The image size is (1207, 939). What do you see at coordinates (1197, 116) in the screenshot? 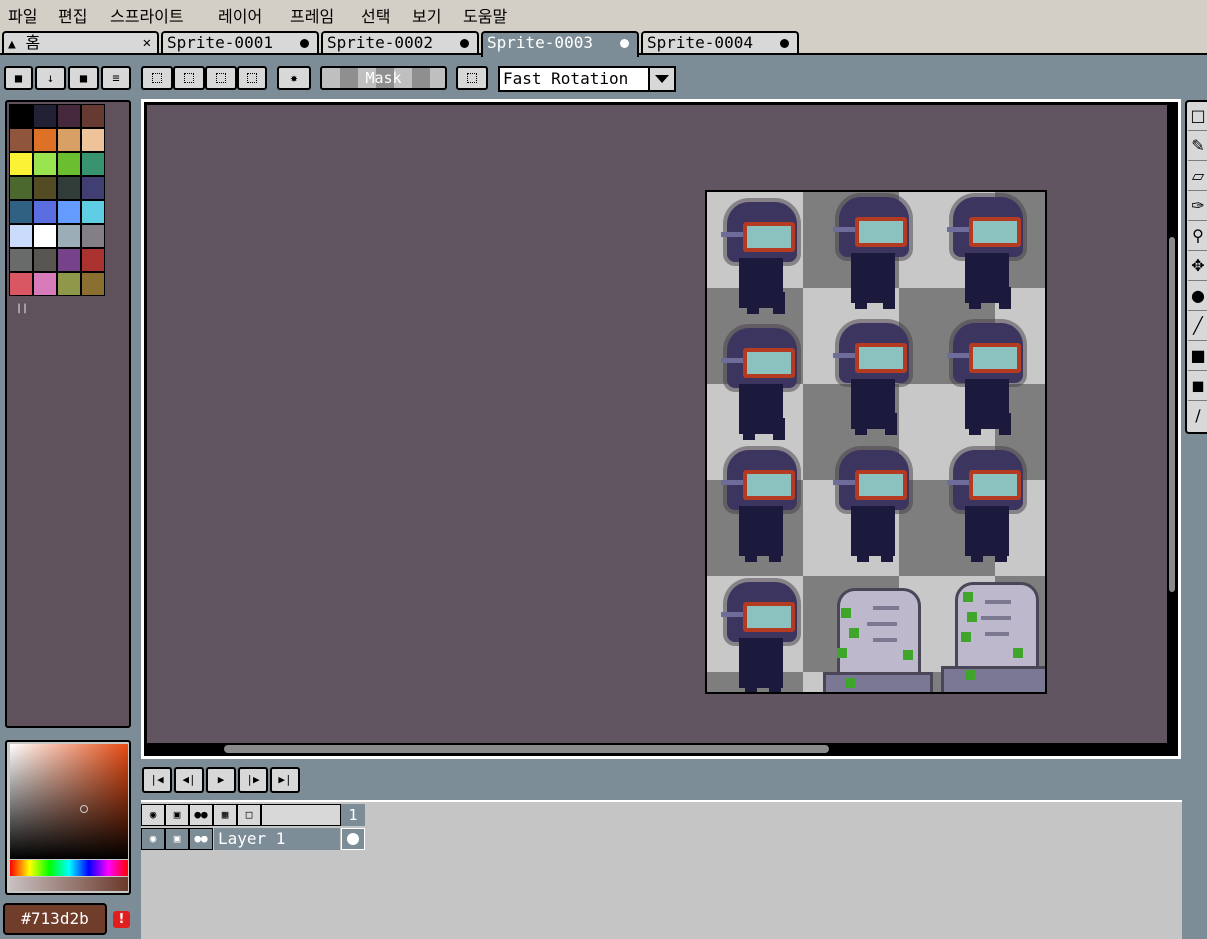
I see `marquee-tool-icon: □` at bounding box center [1197, 116].